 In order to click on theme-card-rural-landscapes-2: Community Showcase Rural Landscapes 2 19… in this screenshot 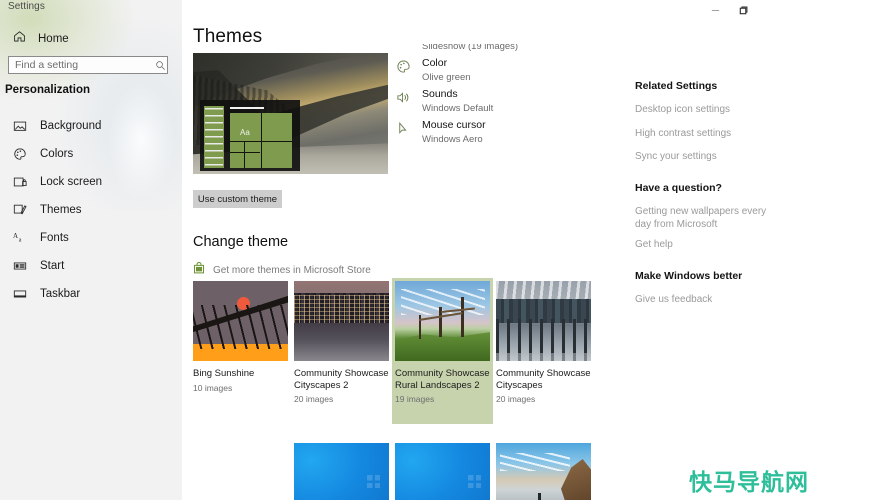, I will do `click(442, 351)`.